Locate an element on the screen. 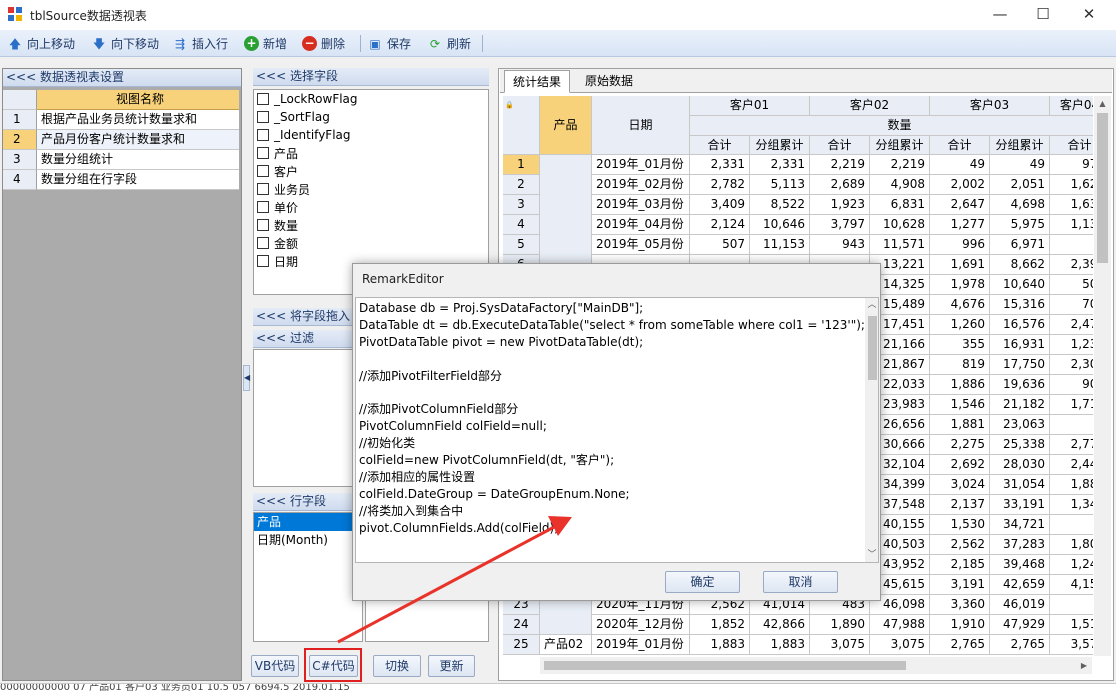 The image size is (1116, 691). views-table-header: 视图名称 is located at coordinates (121, 100).